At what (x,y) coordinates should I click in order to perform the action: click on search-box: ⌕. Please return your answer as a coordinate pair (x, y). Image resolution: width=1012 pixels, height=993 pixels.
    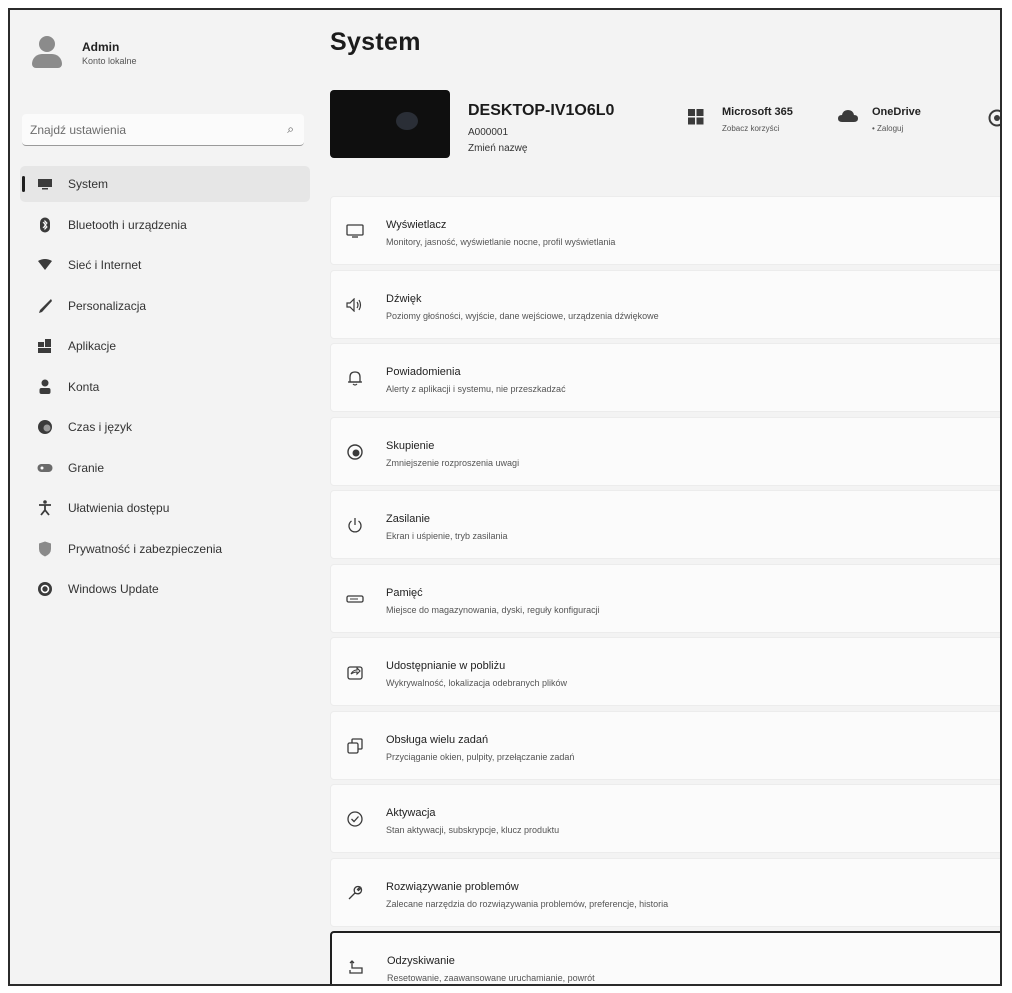
    Looking at the image, I should click on (163, 130).